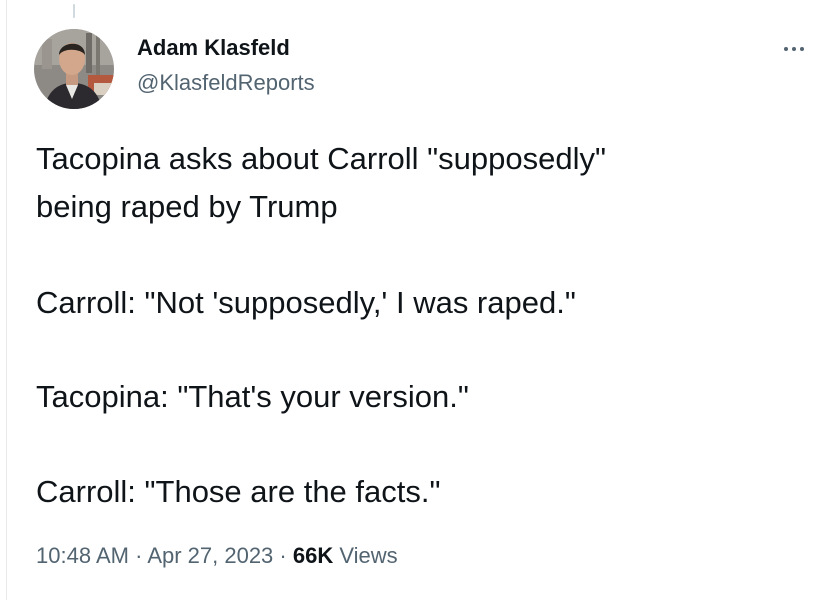  I want to click on tweet-date: Apr 27, 2023, so click(210, 555).